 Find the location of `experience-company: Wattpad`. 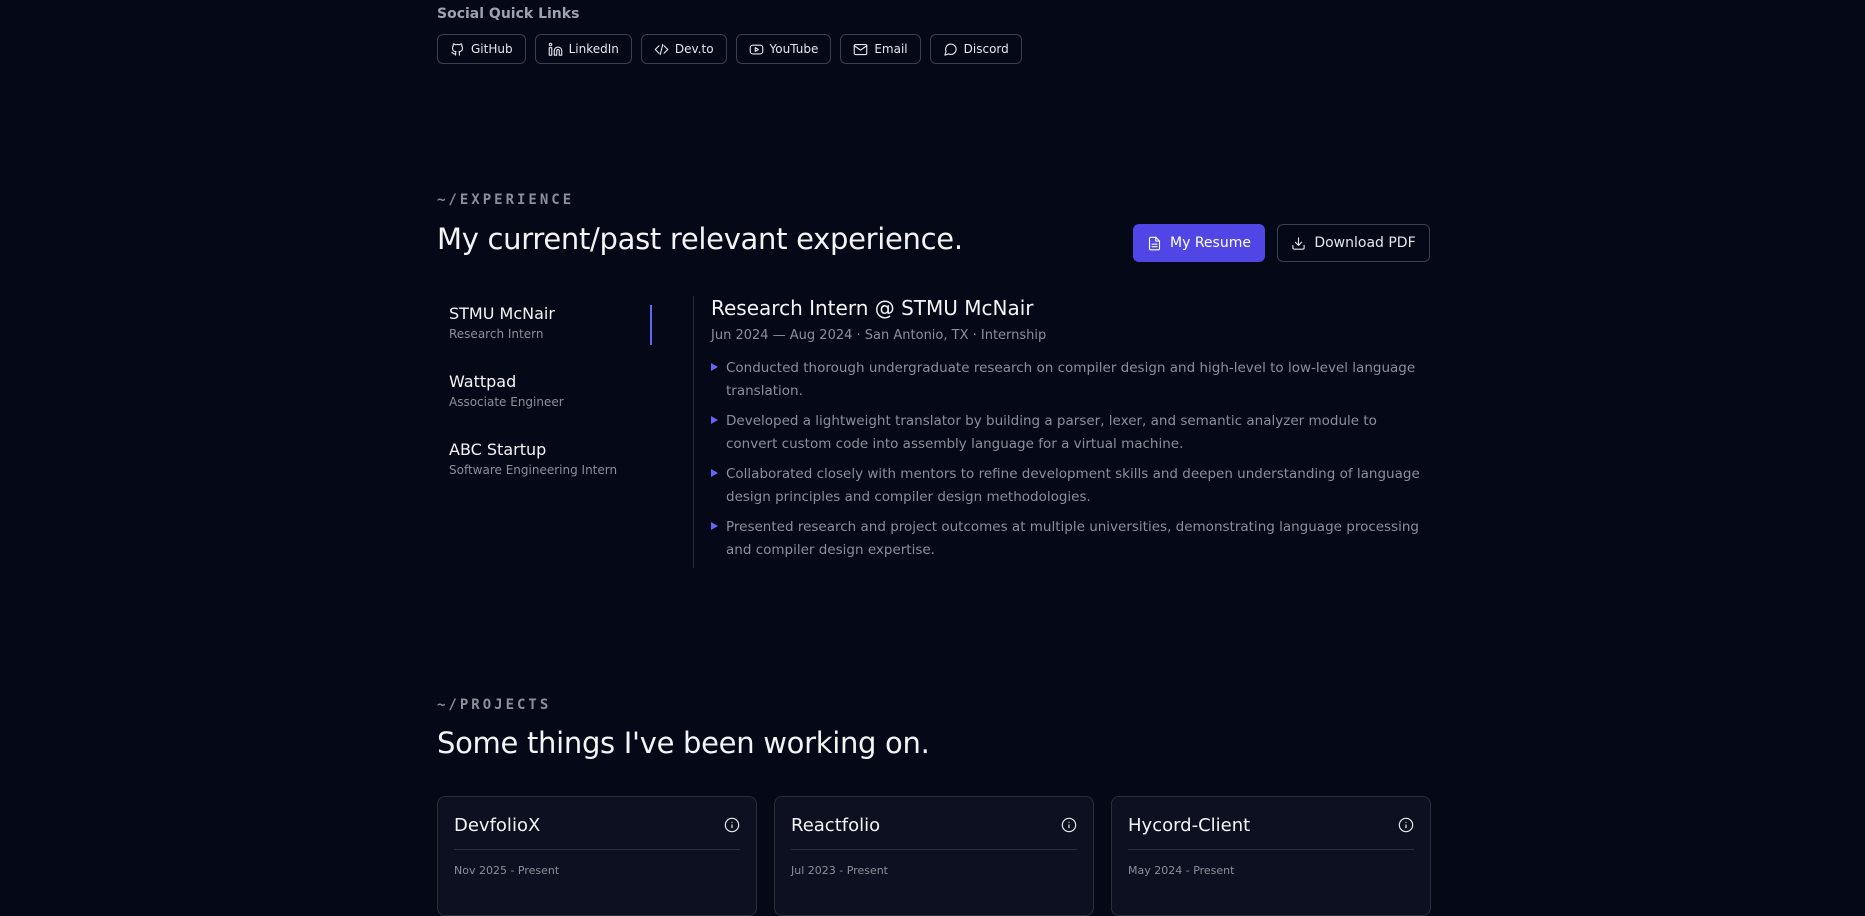

experience-company: Wattpad is located at coordinates (483, 381).